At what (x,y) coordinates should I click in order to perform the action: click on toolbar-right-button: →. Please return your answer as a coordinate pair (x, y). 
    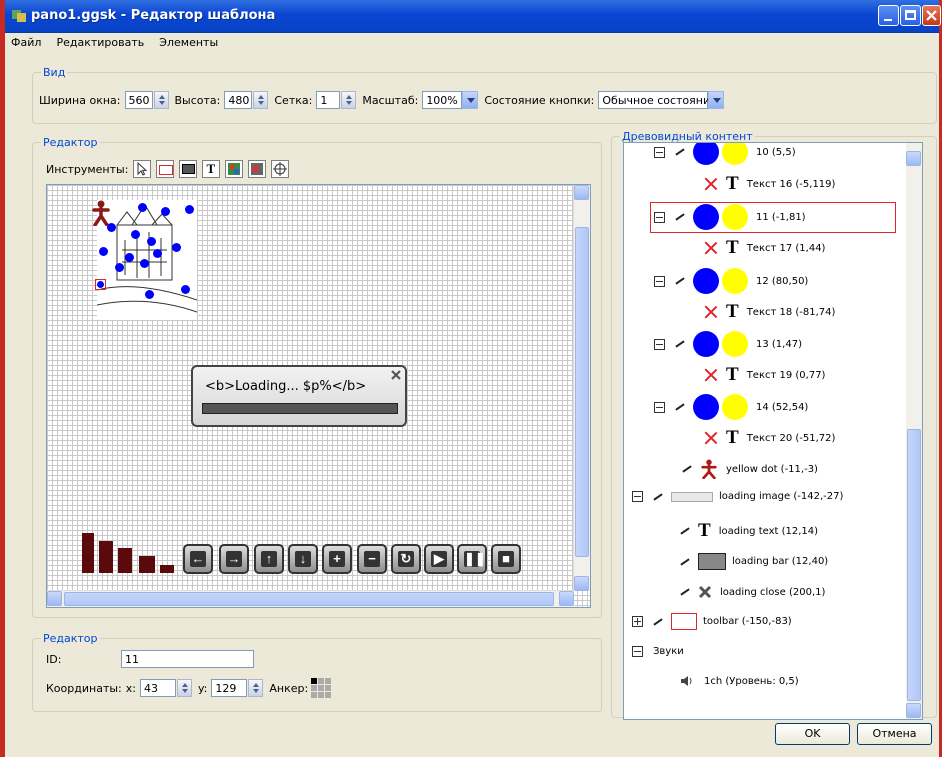
    Looking at the image, I should click on (234, 559).